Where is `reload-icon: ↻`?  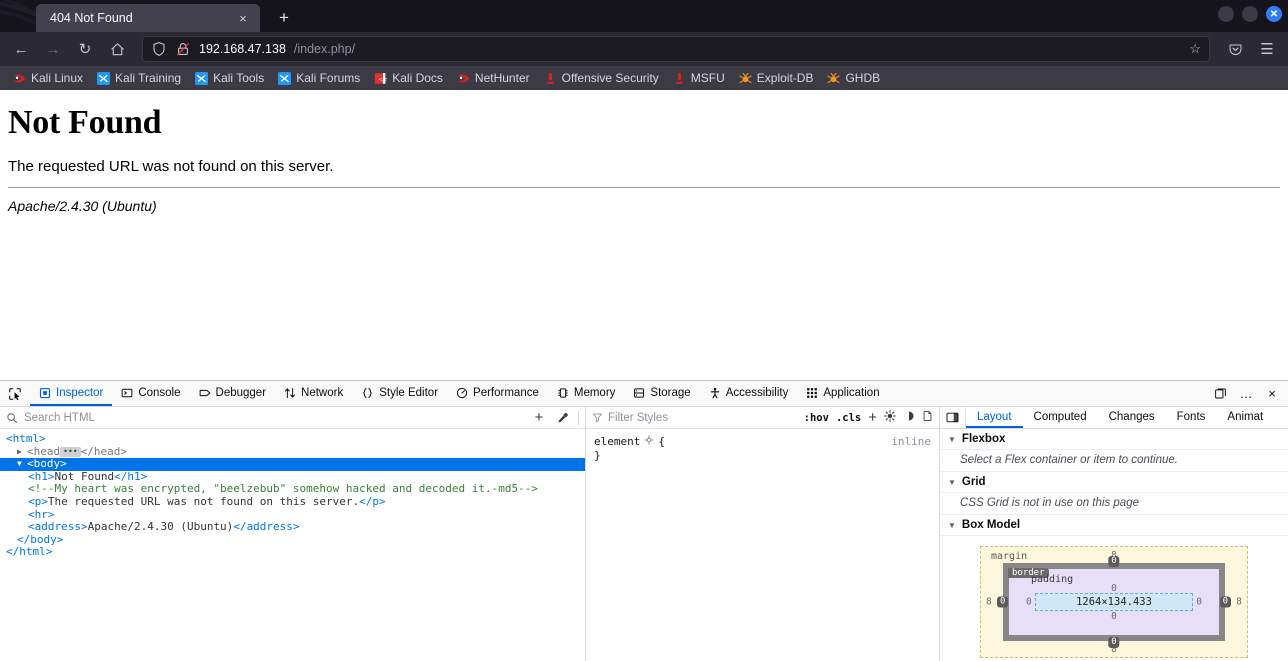 reload-icon: ↻ is located at coordinates (85, 49).